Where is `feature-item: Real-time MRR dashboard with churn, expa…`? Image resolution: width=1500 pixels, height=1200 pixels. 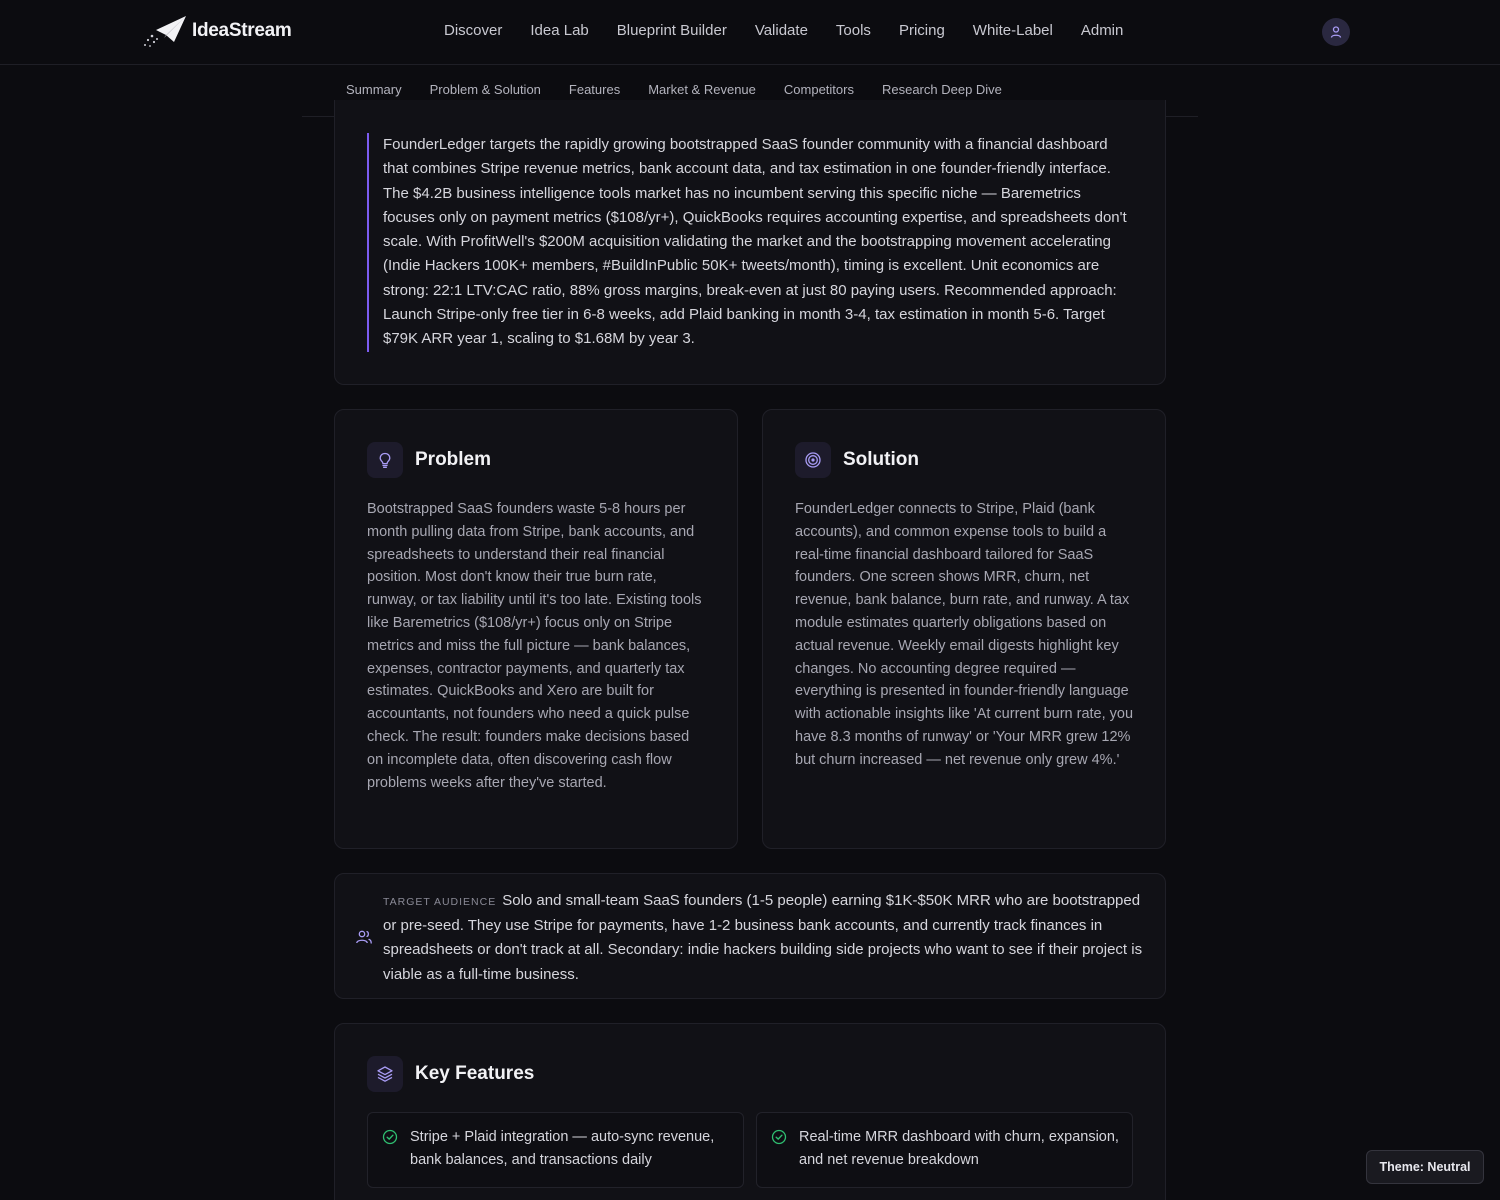
feature-item: Real-time MRR dashboard with churn, expa… is located at coordinates (944, 1150).